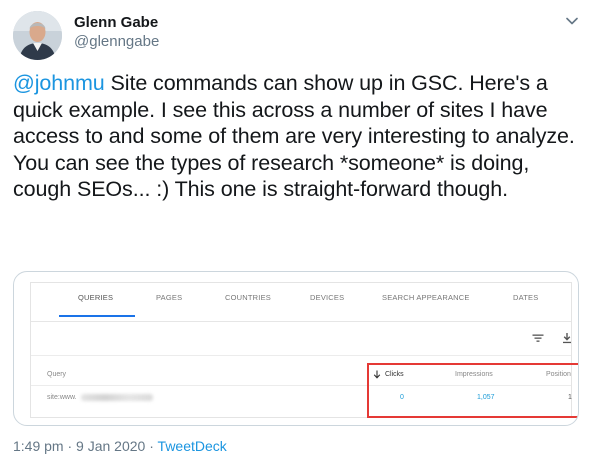 The height and width of the screenshot is (466, 590). I want to click on download-icon, so click(567, 338).